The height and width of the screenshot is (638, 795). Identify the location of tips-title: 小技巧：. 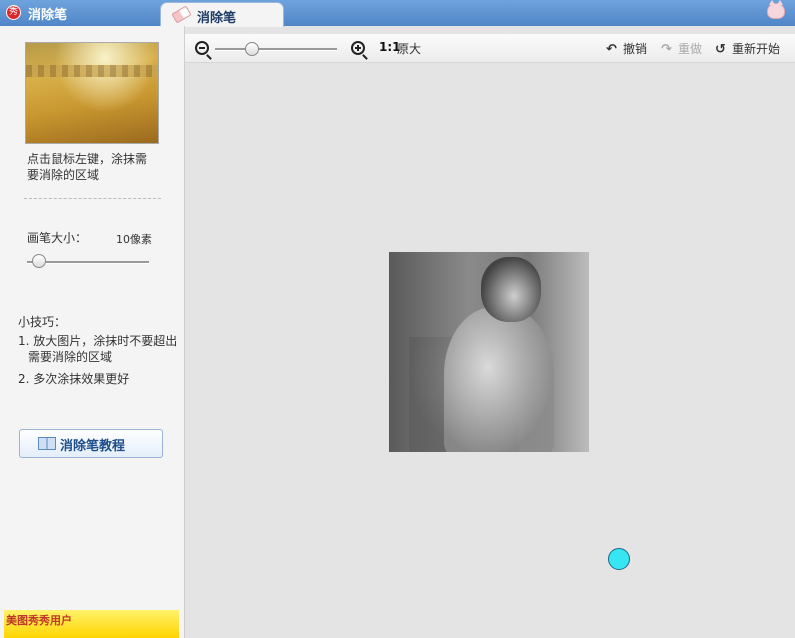
(42, 322).